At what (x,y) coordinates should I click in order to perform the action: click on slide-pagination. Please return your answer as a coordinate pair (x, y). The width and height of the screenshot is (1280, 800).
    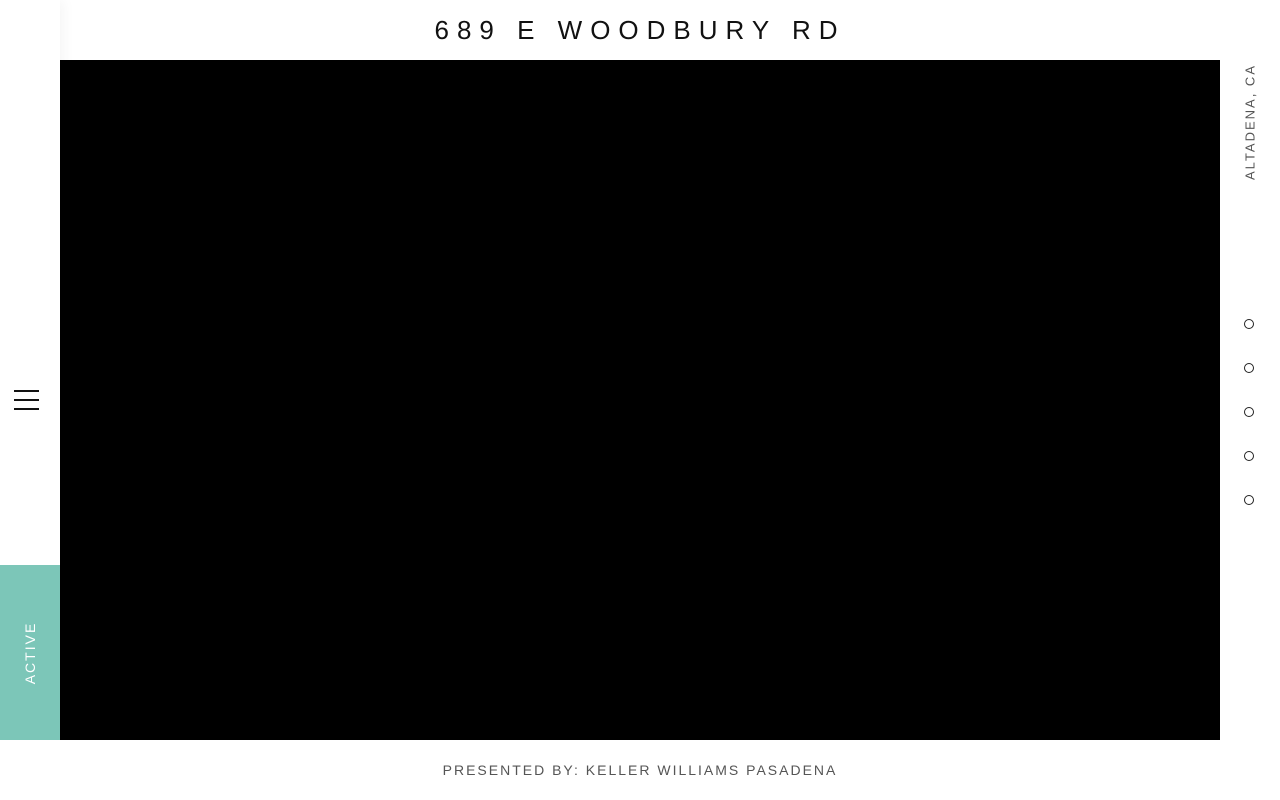
    Looking at the image, I should click on (1250, 429).